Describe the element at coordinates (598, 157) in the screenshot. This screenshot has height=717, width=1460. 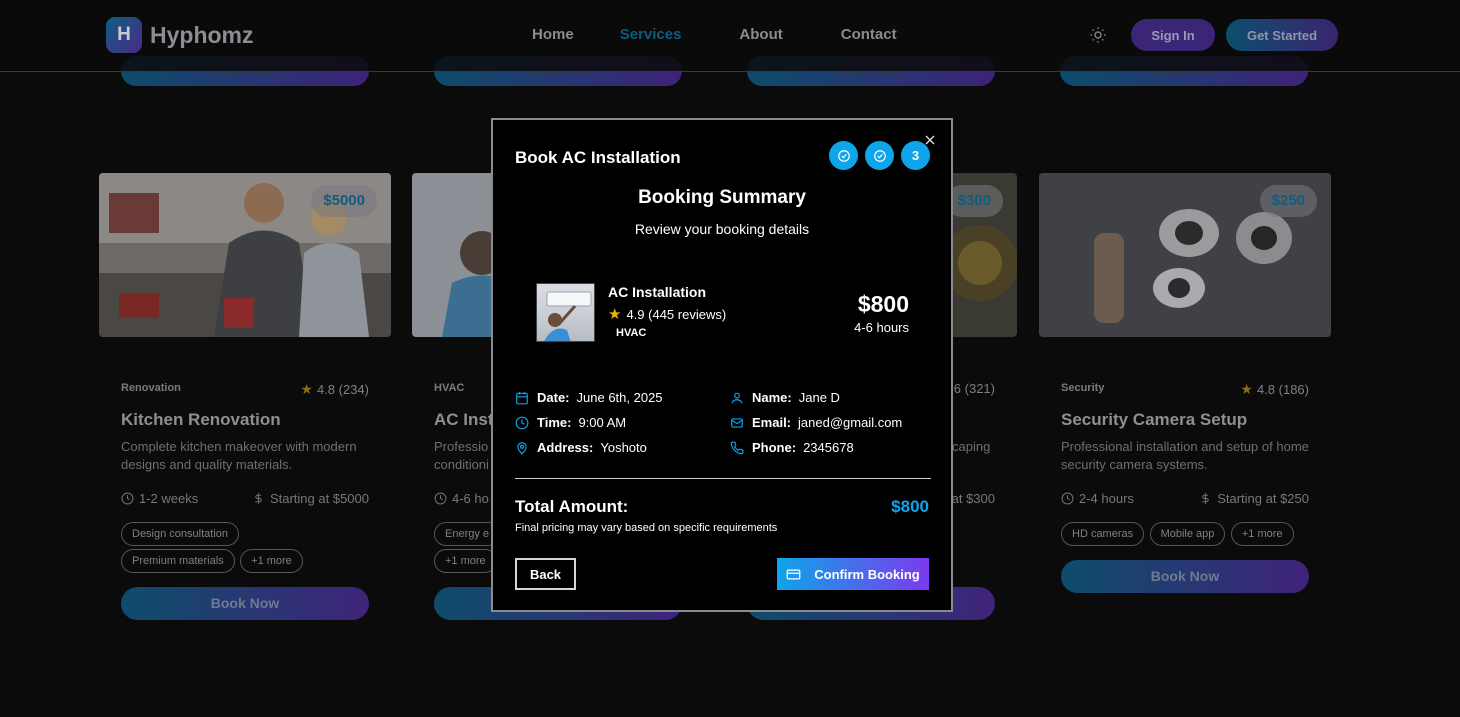
I see `modal-title: Book AC Installation` at that location.